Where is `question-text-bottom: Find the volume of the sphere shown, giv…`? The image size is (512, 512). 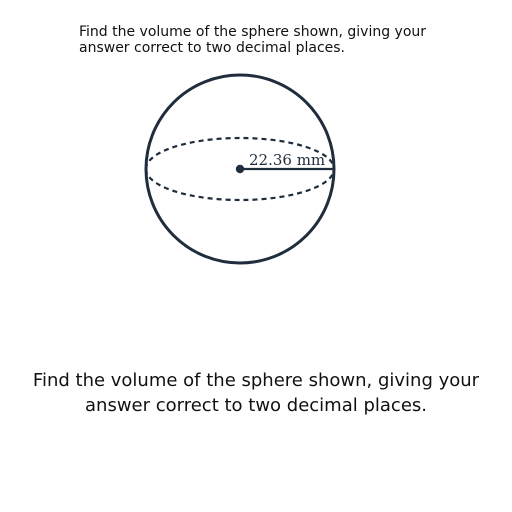
question-text-bottom: Find the volume of the sphere shown, giv… is located at coordinates (256, 393).